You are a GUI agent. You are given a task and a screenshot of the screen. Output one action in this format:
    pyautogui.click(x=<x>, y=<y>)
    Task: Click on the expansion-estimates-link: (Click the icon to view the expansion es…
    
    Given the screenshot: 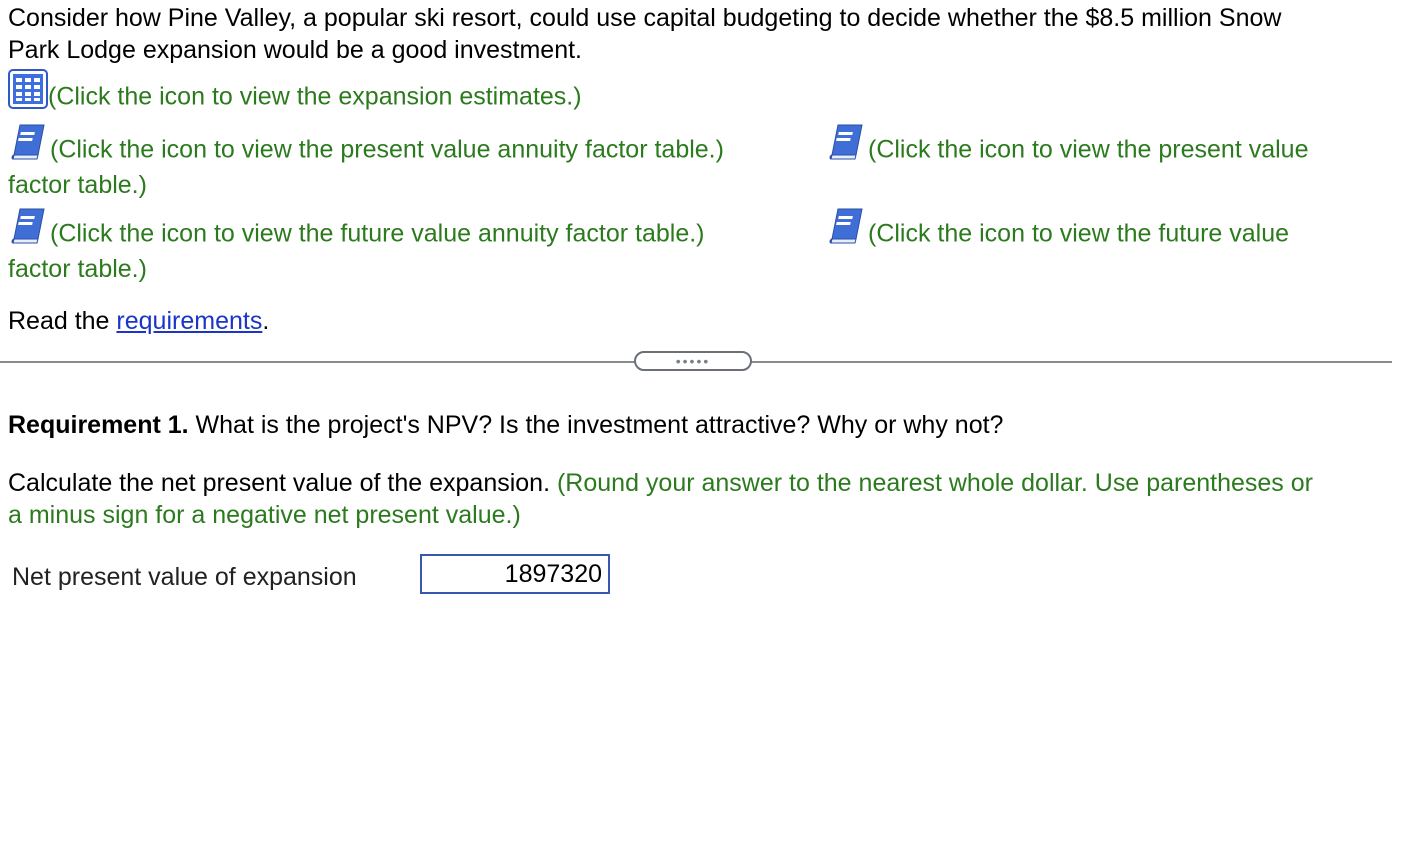 What is the action you would take?
    pyautogui.click(x=295, y=96)
    